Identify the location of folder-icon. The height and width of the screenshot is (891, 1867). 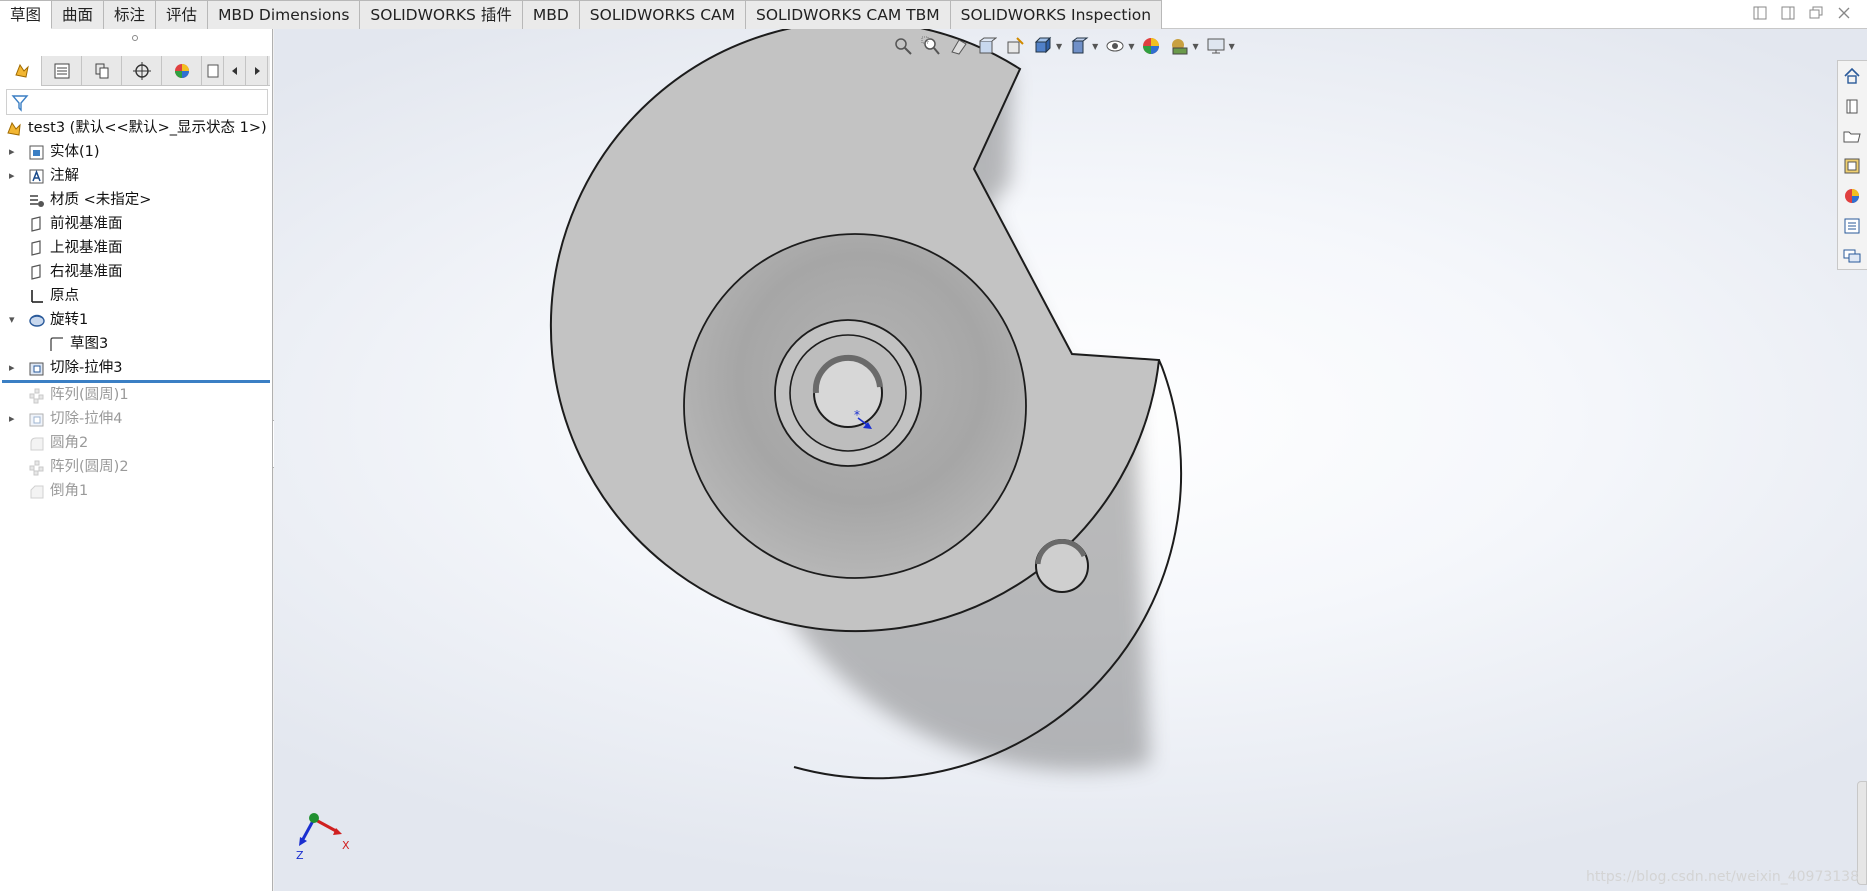
(1852, 137).